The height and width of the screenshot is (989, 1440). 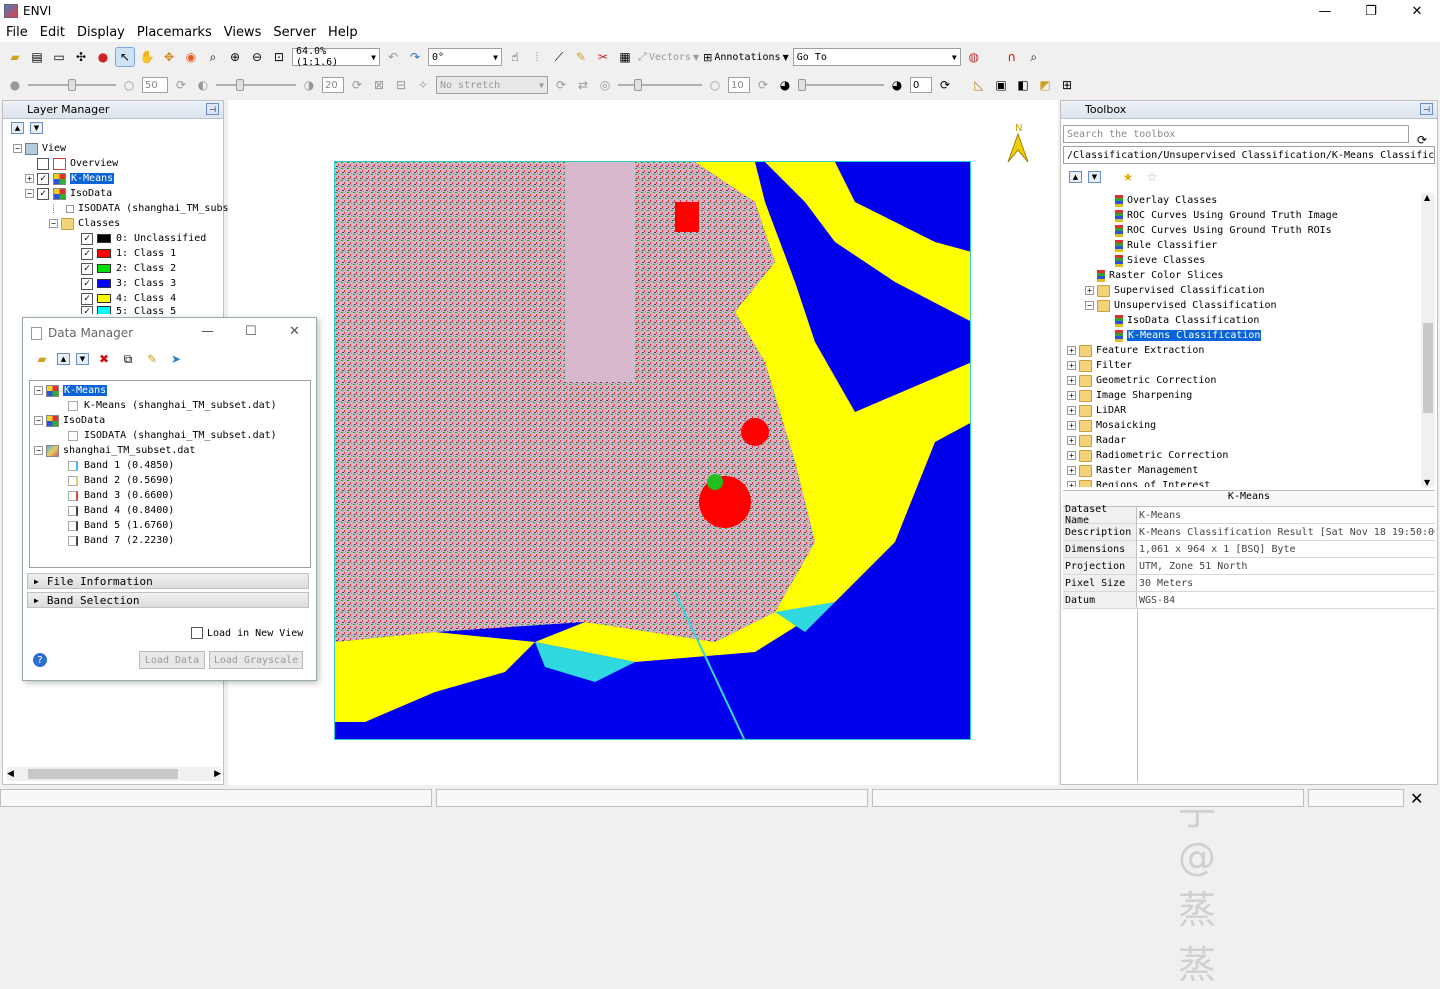 What do you see at coordinates (72, 85) in the screenshot?
I see `brightness-slider` at bounding box center [72, 85].